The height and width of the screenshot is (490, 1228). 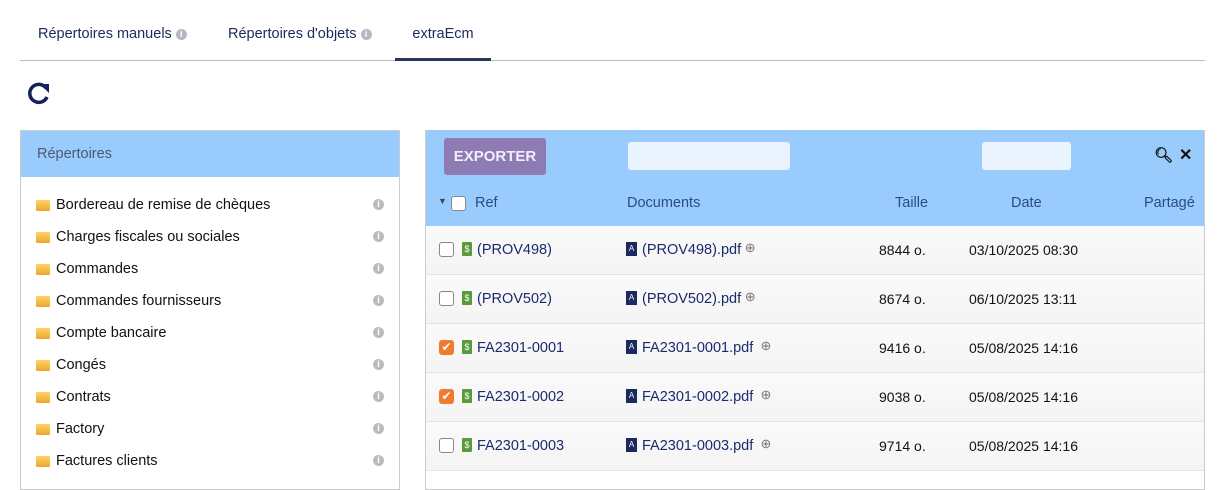 What do you see at coordinates (1023, 250) in the screenshot?
I see `file-date: 03/10/2025 08:30` at bounding box center [1023, 250].